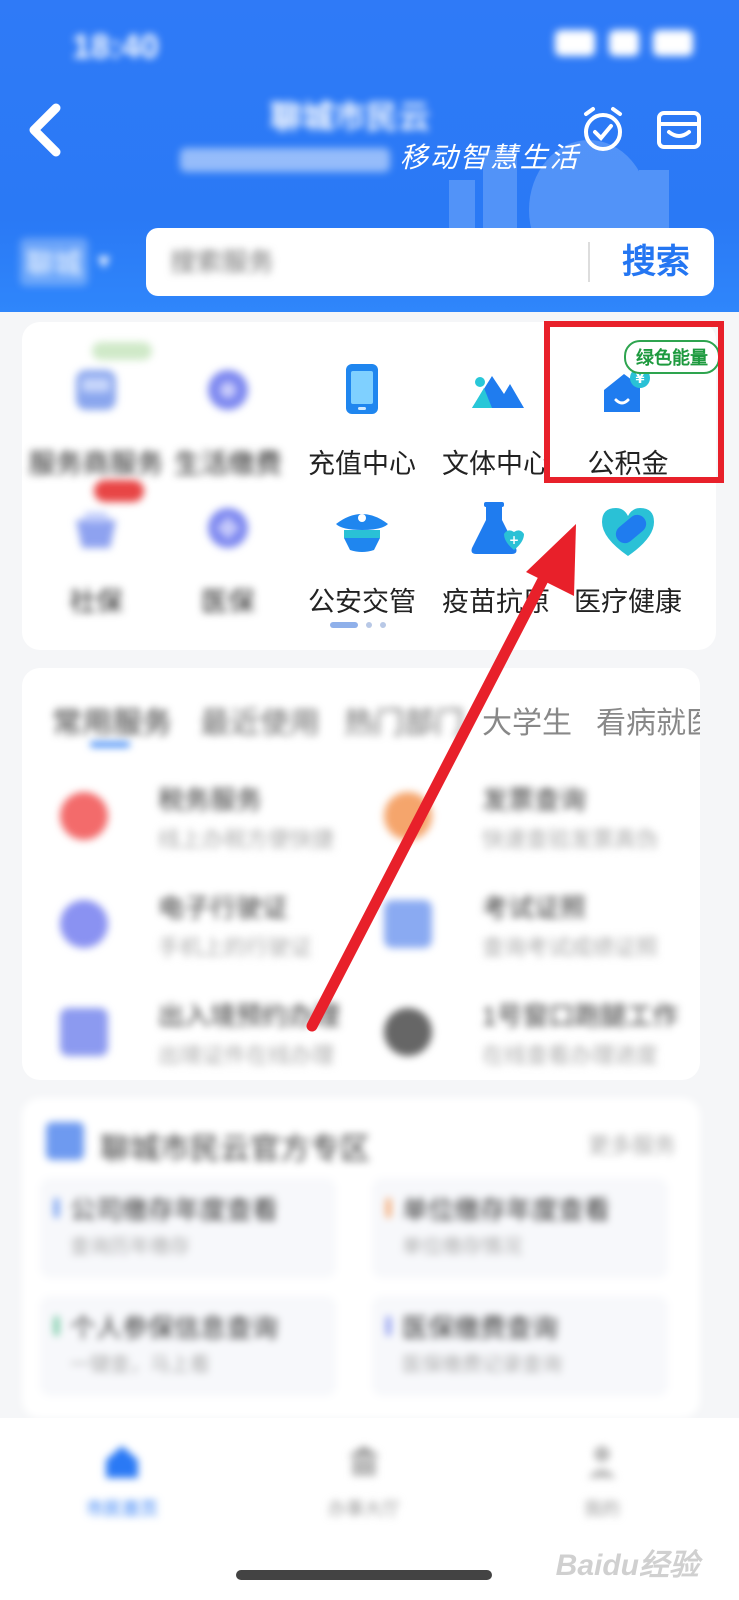 The height and width of the screenshot is (1600, 739). Describe the element at coordinates (534, 908) in the screenshot. I see `quick-service-title: 考试证照` at that location.